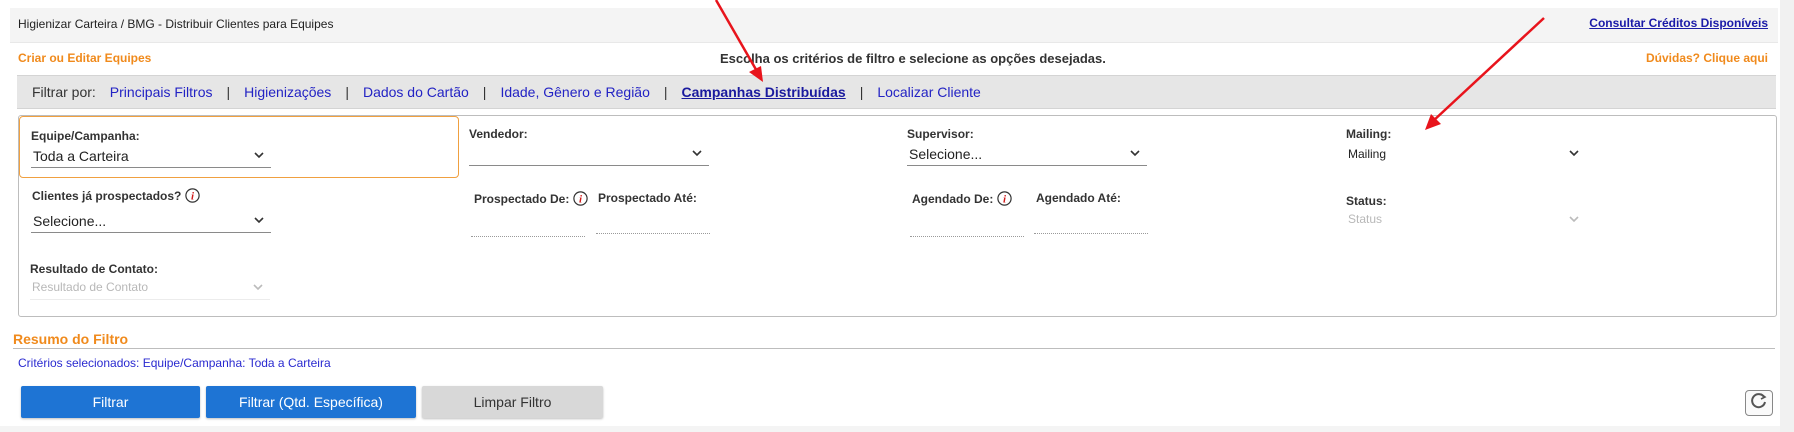 The width and height of the screenshot is (1794, 432). I want to click on resultado-select: Resultado de Contato, so click(150, 288).